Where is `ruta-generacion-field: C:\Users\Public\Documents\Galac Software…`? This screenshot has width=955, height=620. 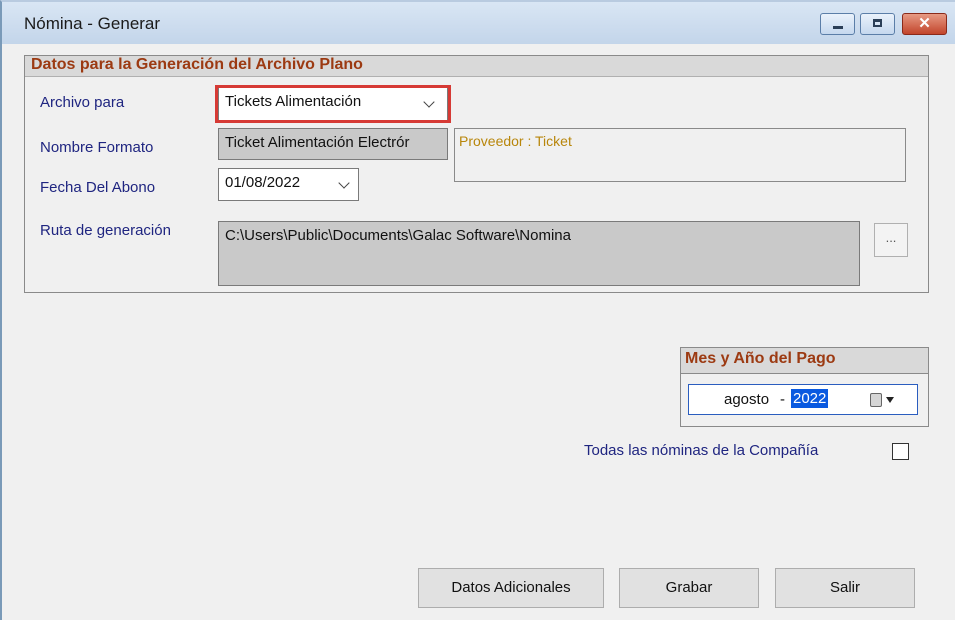 ruta-generacion-field: C:\Users\Public\Documents\Galac Software… is located at coordinates (539, 253).